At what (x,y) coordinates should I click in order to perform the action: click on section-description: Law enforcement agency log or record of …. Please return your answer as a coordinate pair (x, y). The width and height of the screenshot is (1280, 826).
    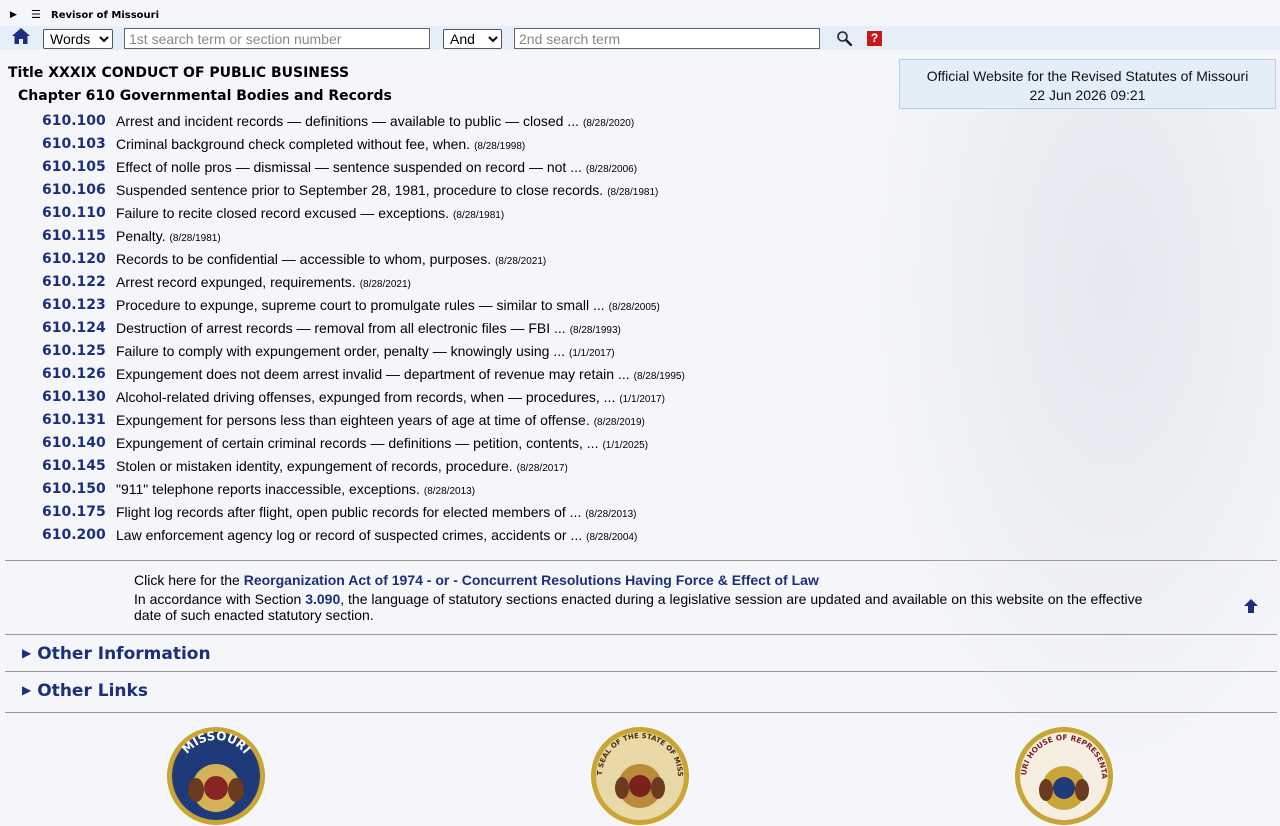
    Looking at the image, I should click on (376, 535).